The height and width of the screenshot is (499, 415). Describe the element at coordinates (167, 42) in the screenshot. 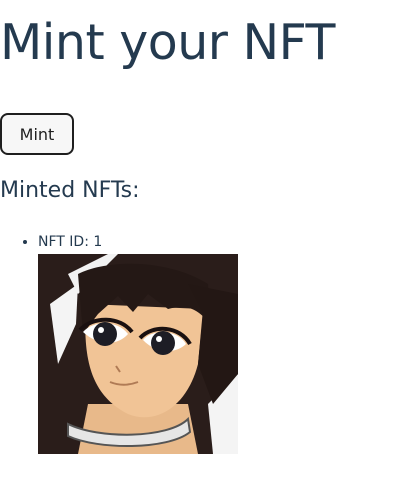

I see `page-title: Mint your NFT` at that location.